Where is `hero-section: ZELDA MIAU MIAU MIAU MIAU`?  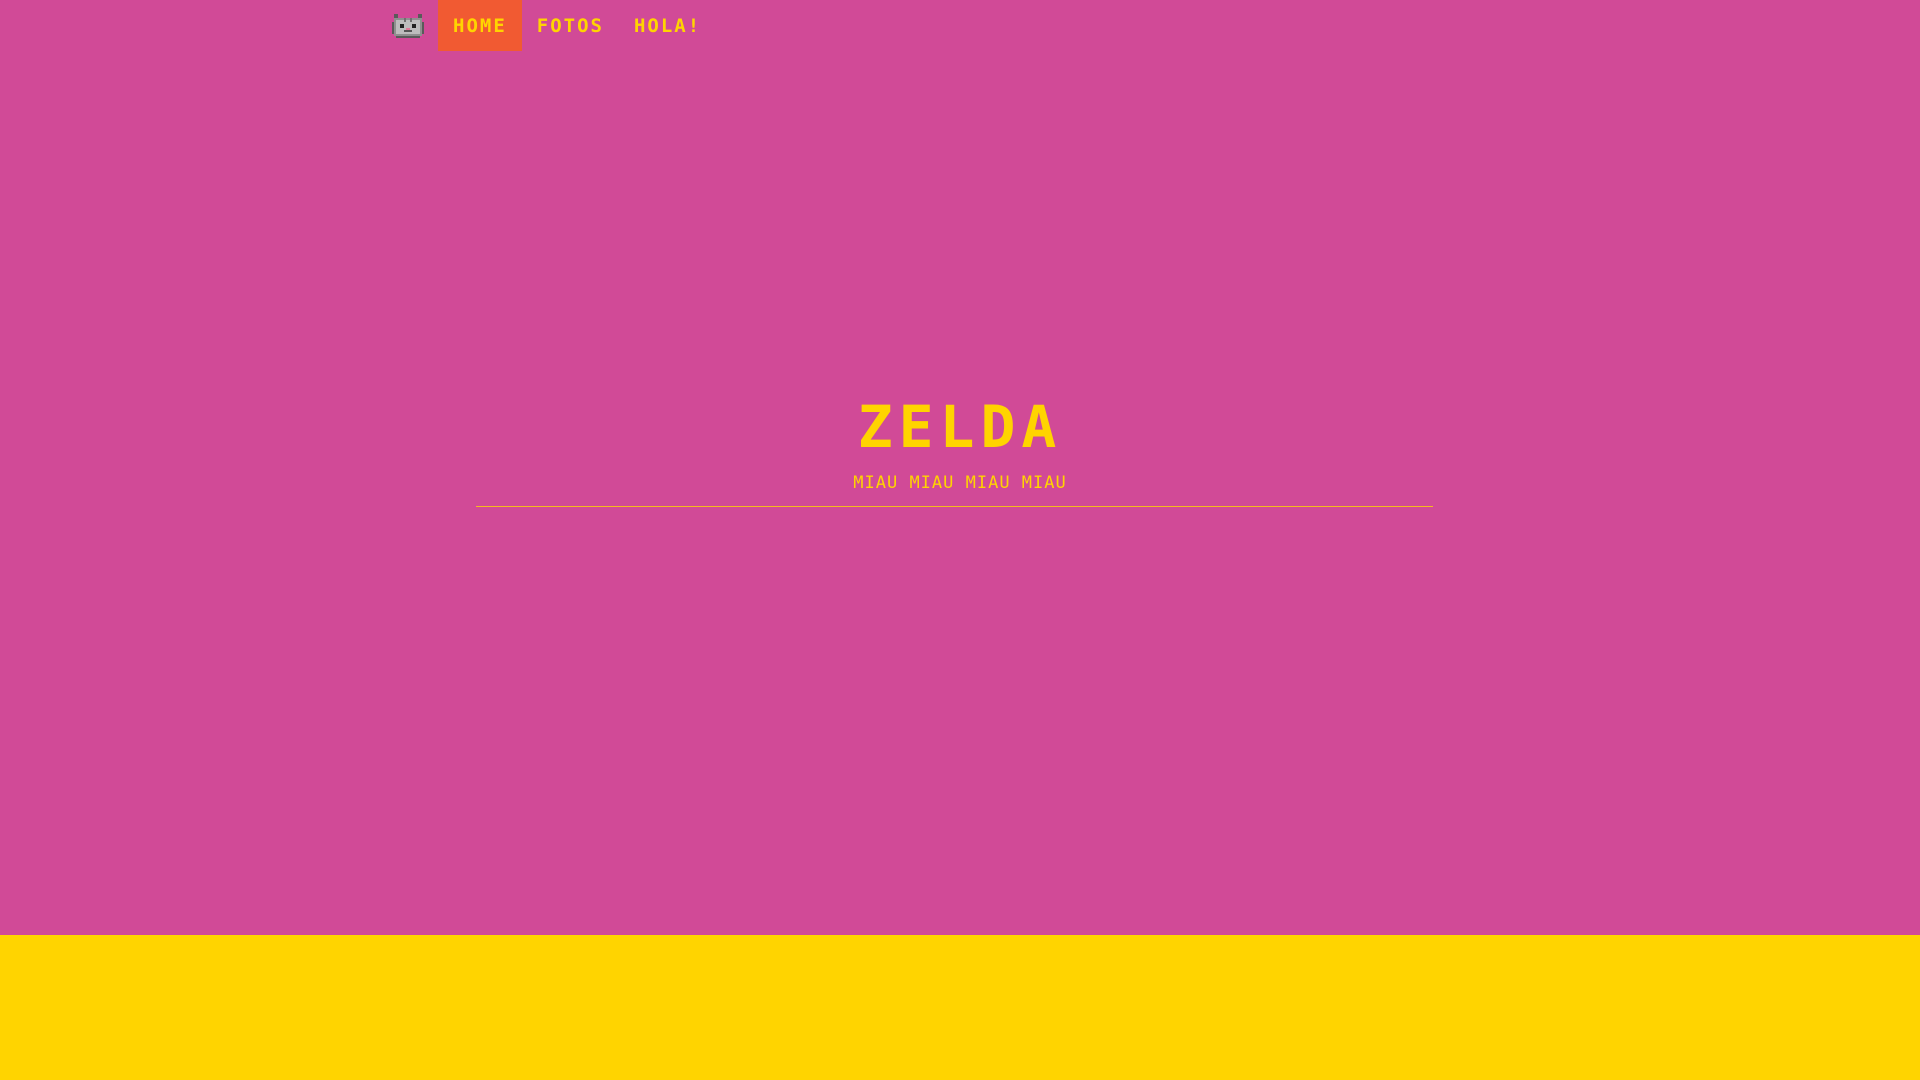 hero-section: ZELDA MIAU MIAU MIAU MIAU is located at coordinates (960, 444).